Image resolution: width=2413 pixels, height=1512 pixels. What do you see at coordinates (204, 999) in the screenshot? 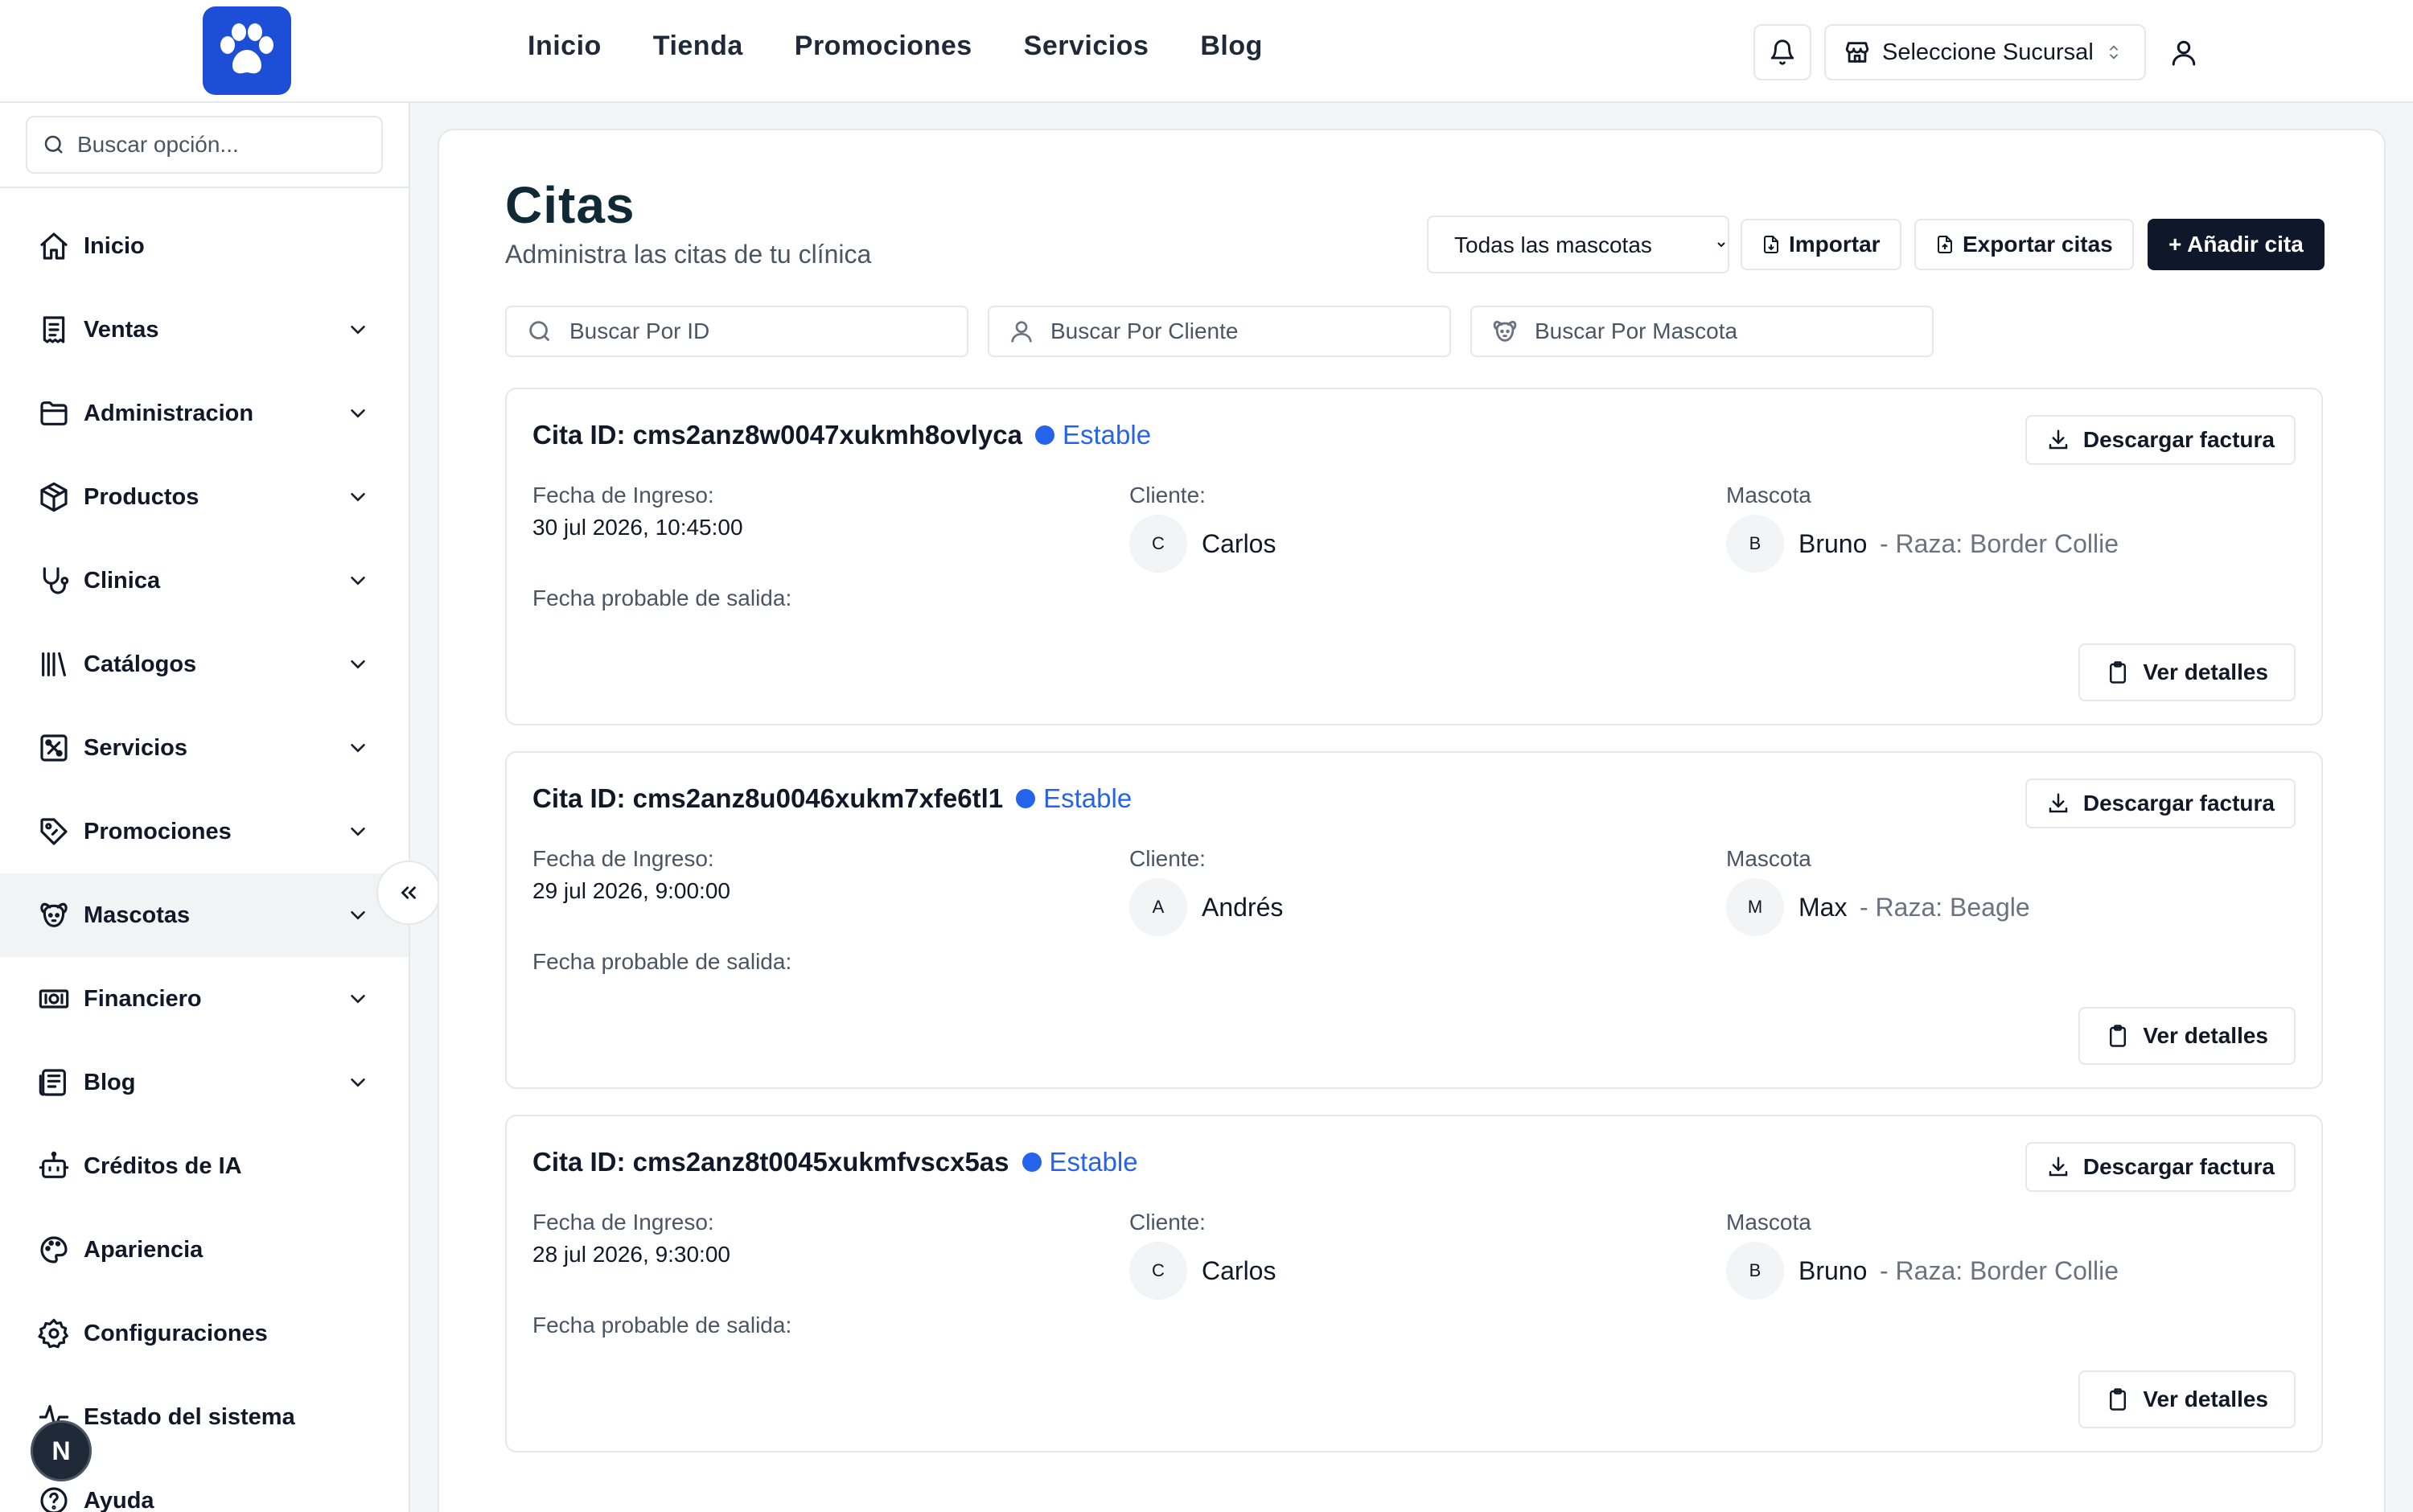
I see `sidebar-item-financiero: Financiero` at bounding box center [204, 999].